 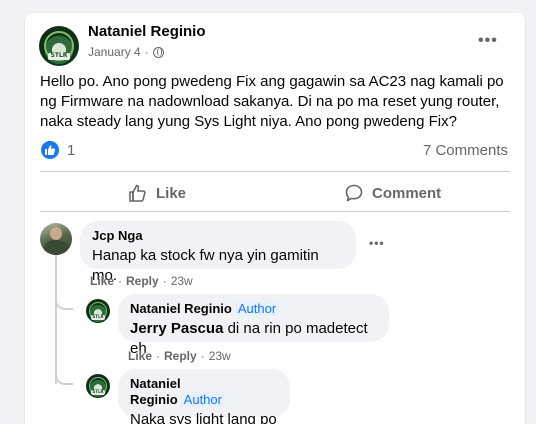 I want to click on comment-actions: Like · Reply · 23w, so click(x=141, y=281).